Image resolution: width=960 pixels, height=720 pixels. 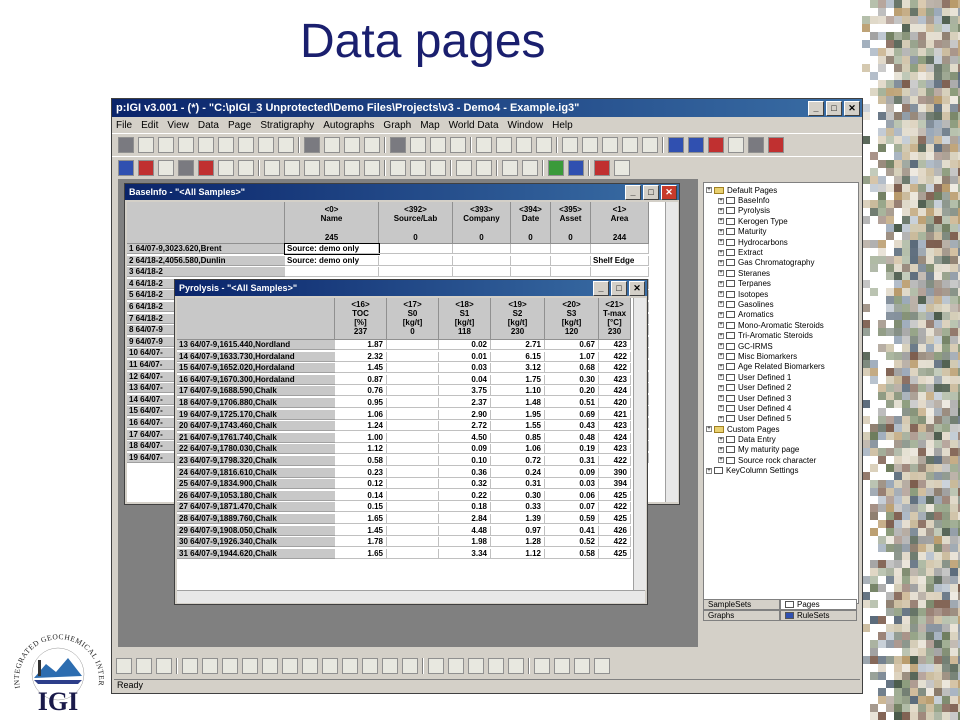 What do you see at coordinates (361, 484) in the screenshot?
I see `pyrolysis-cell: 0.12` at bounding box center [361, 484].